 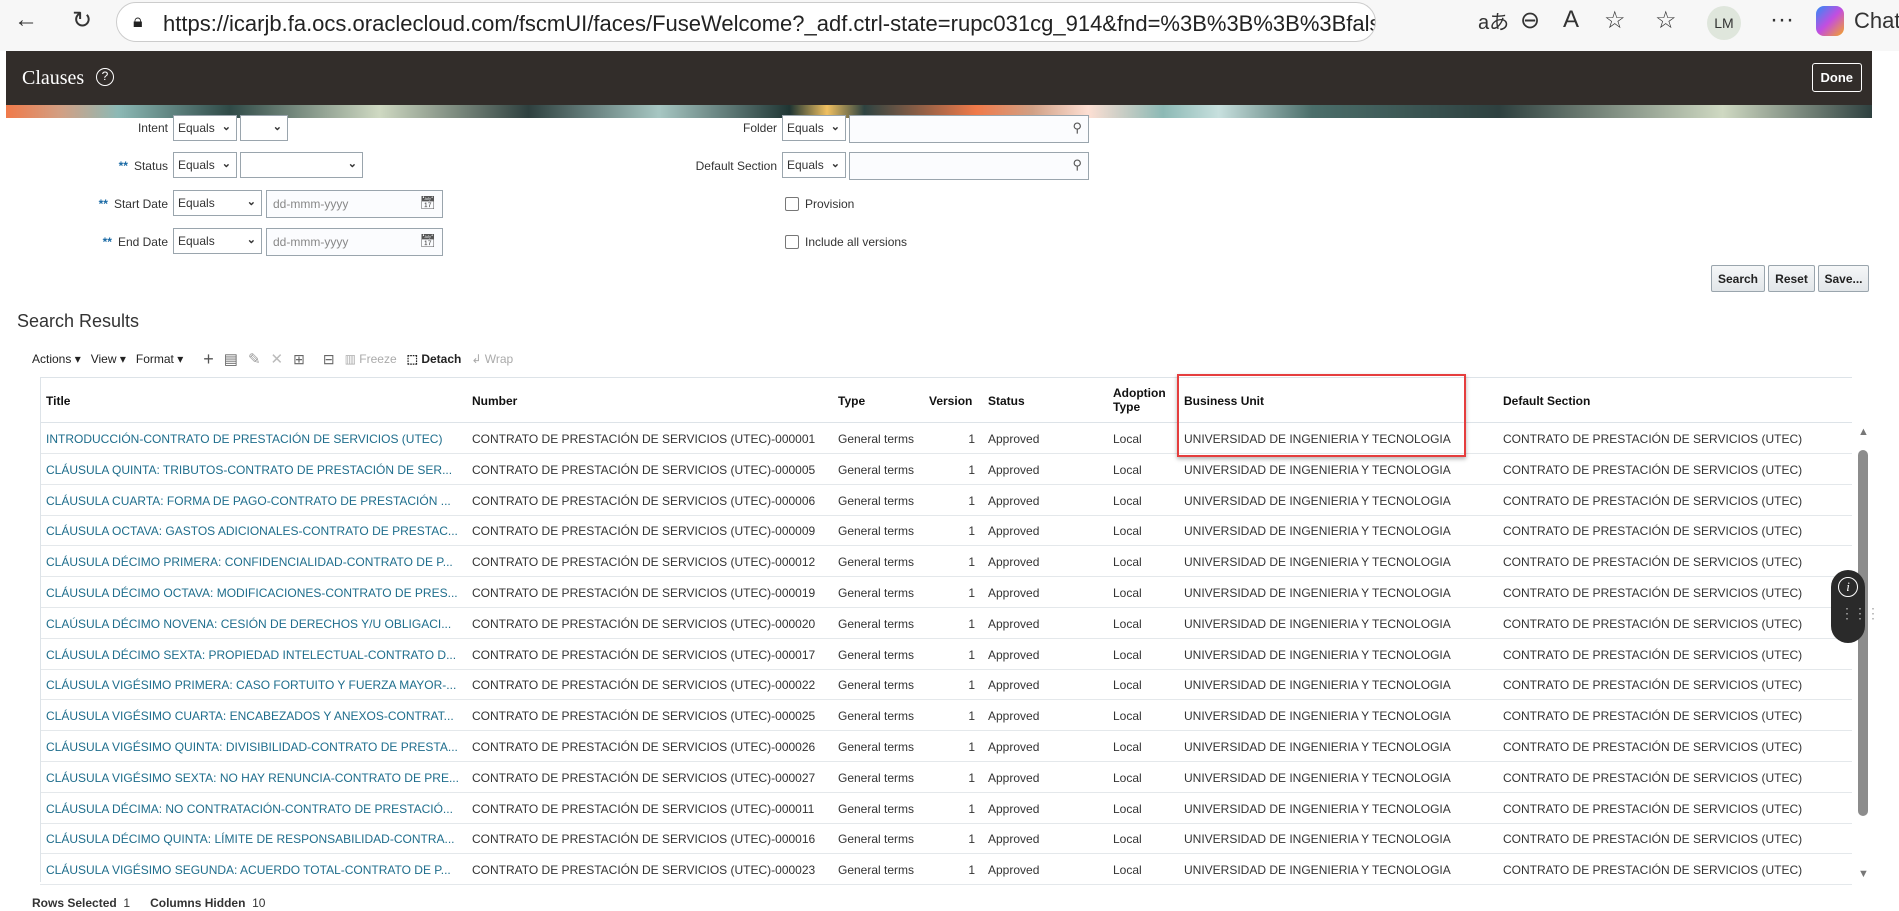 I want to click on add-icon: +, so click(x=208, y=359).